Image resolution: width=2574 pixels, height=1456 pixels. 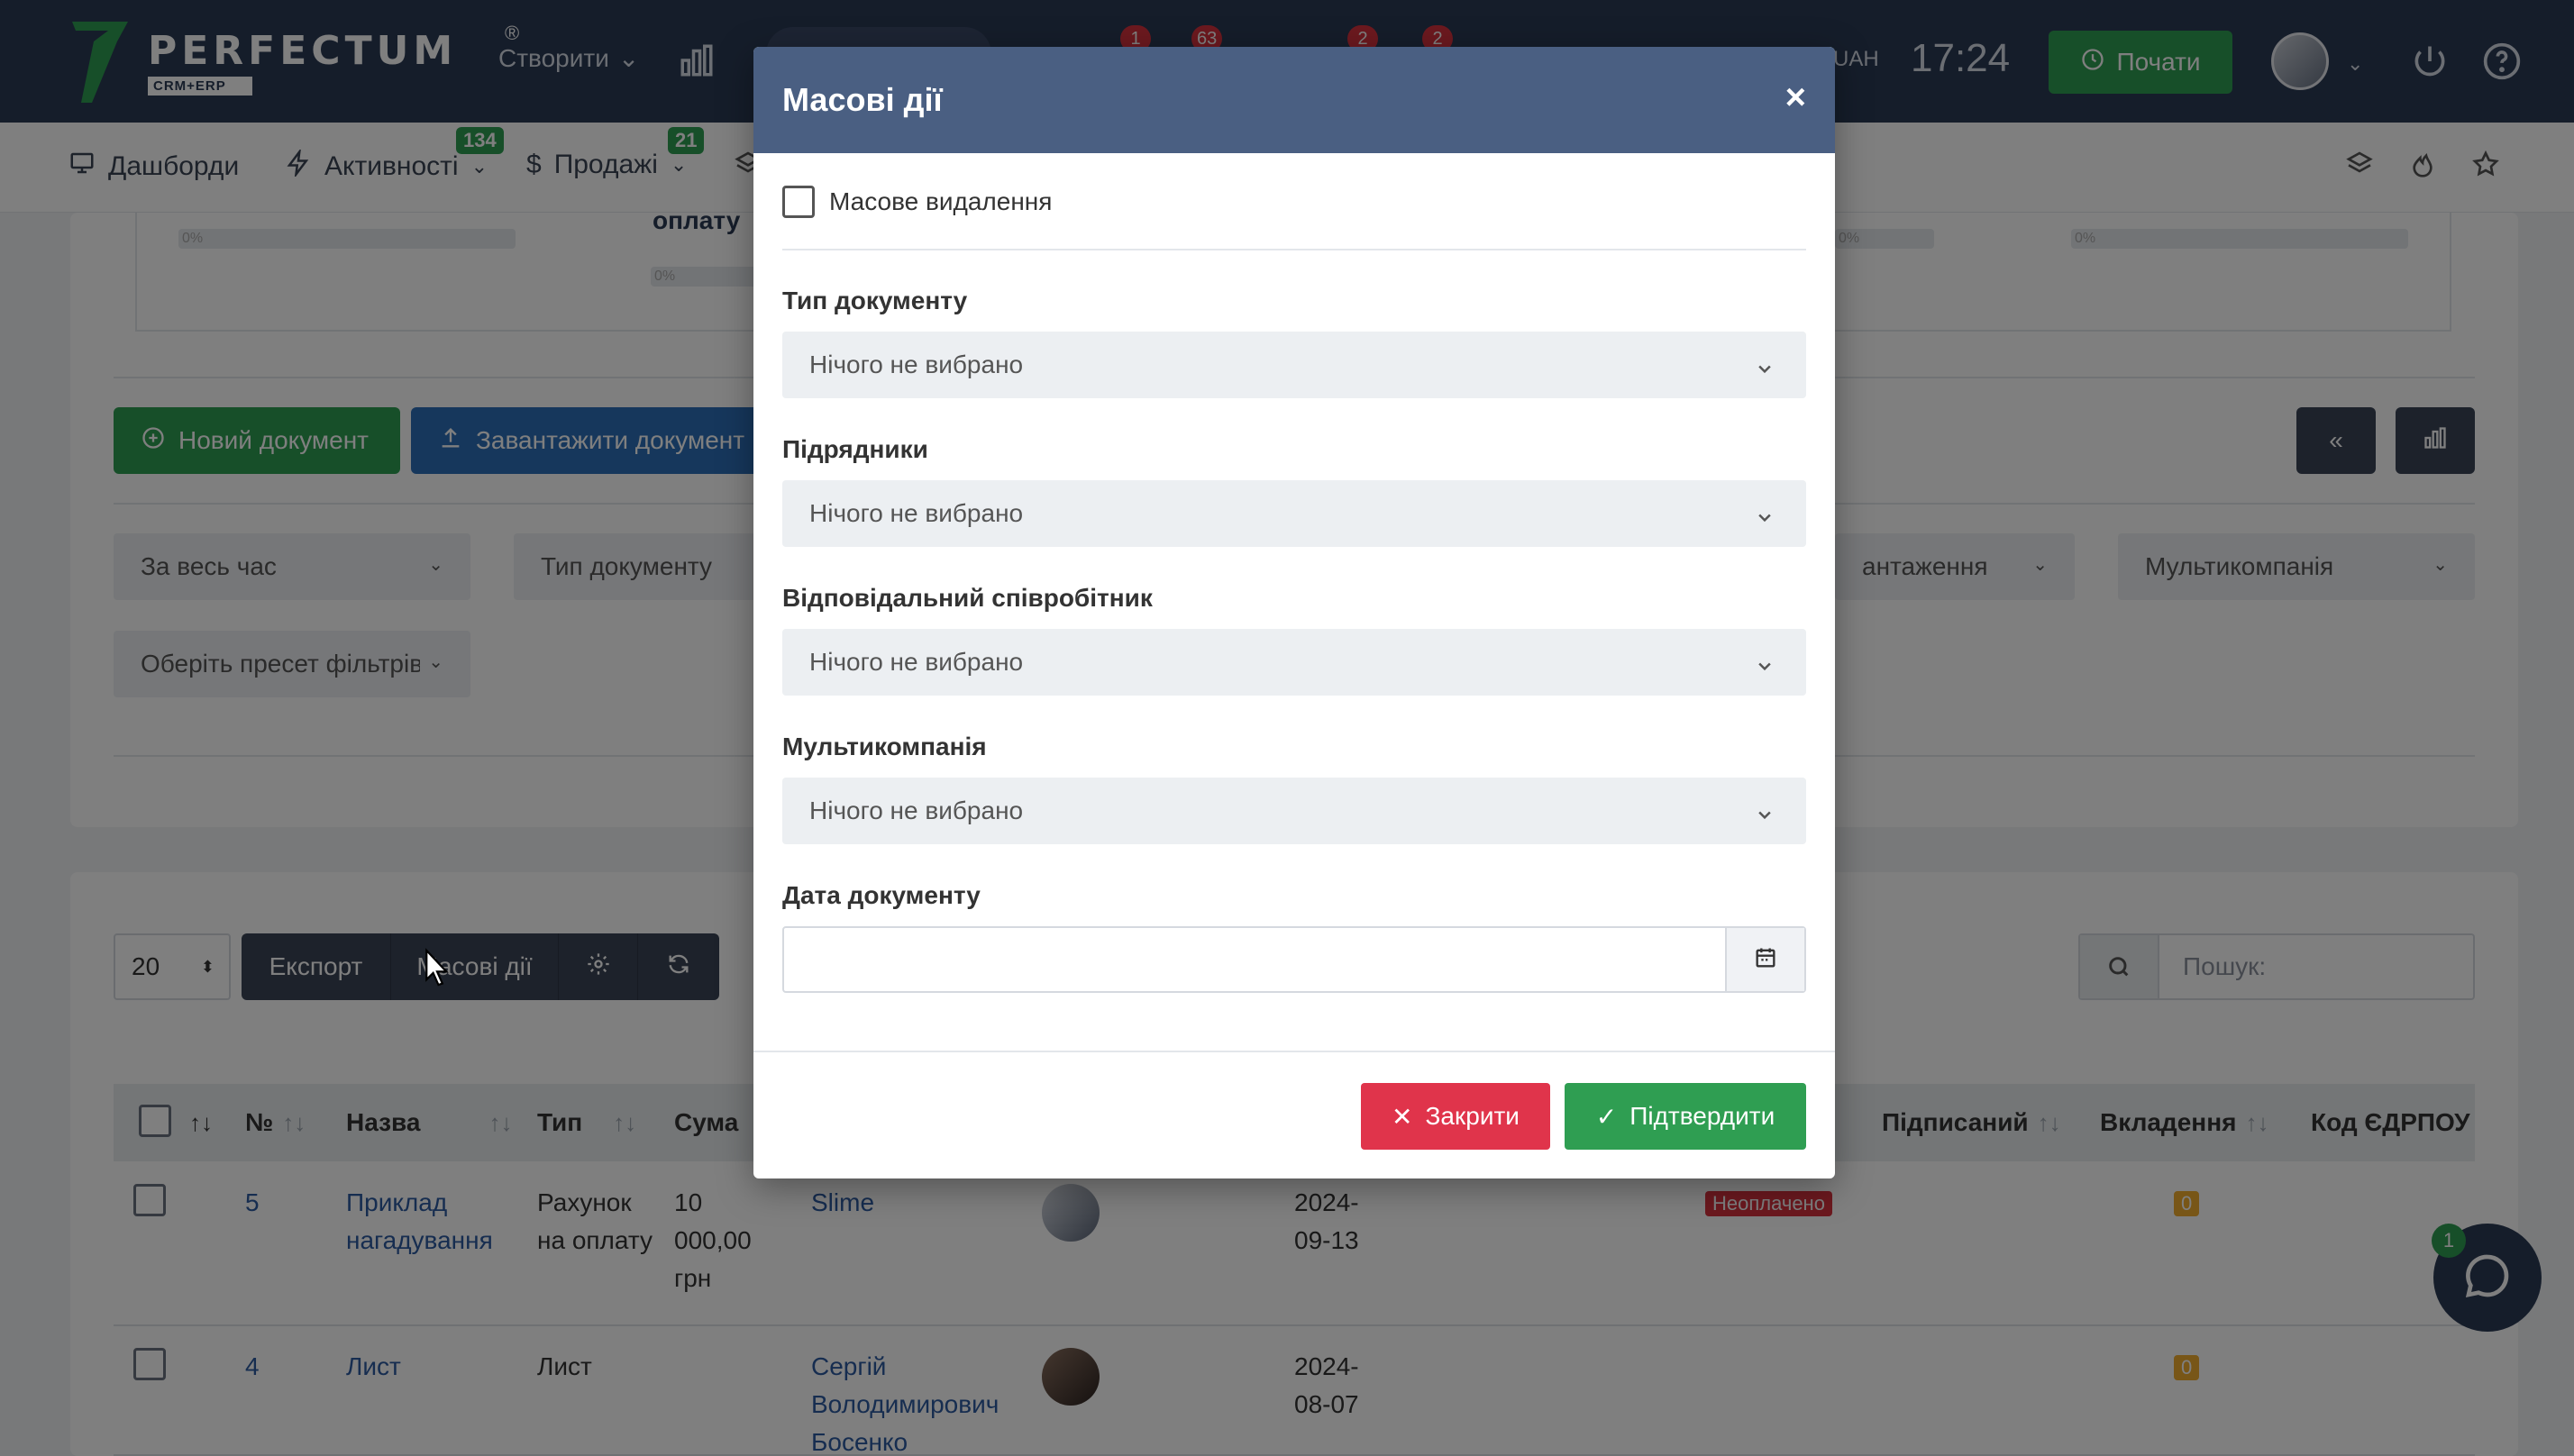 I want to click on document-date-field, so click(x=1294, y=959).